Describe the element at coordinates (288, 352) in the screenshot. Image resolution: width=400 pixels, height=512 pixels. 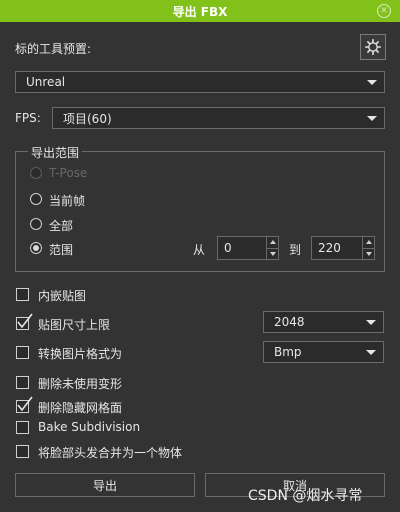
I see `image-format-value: Bmp` at that location.